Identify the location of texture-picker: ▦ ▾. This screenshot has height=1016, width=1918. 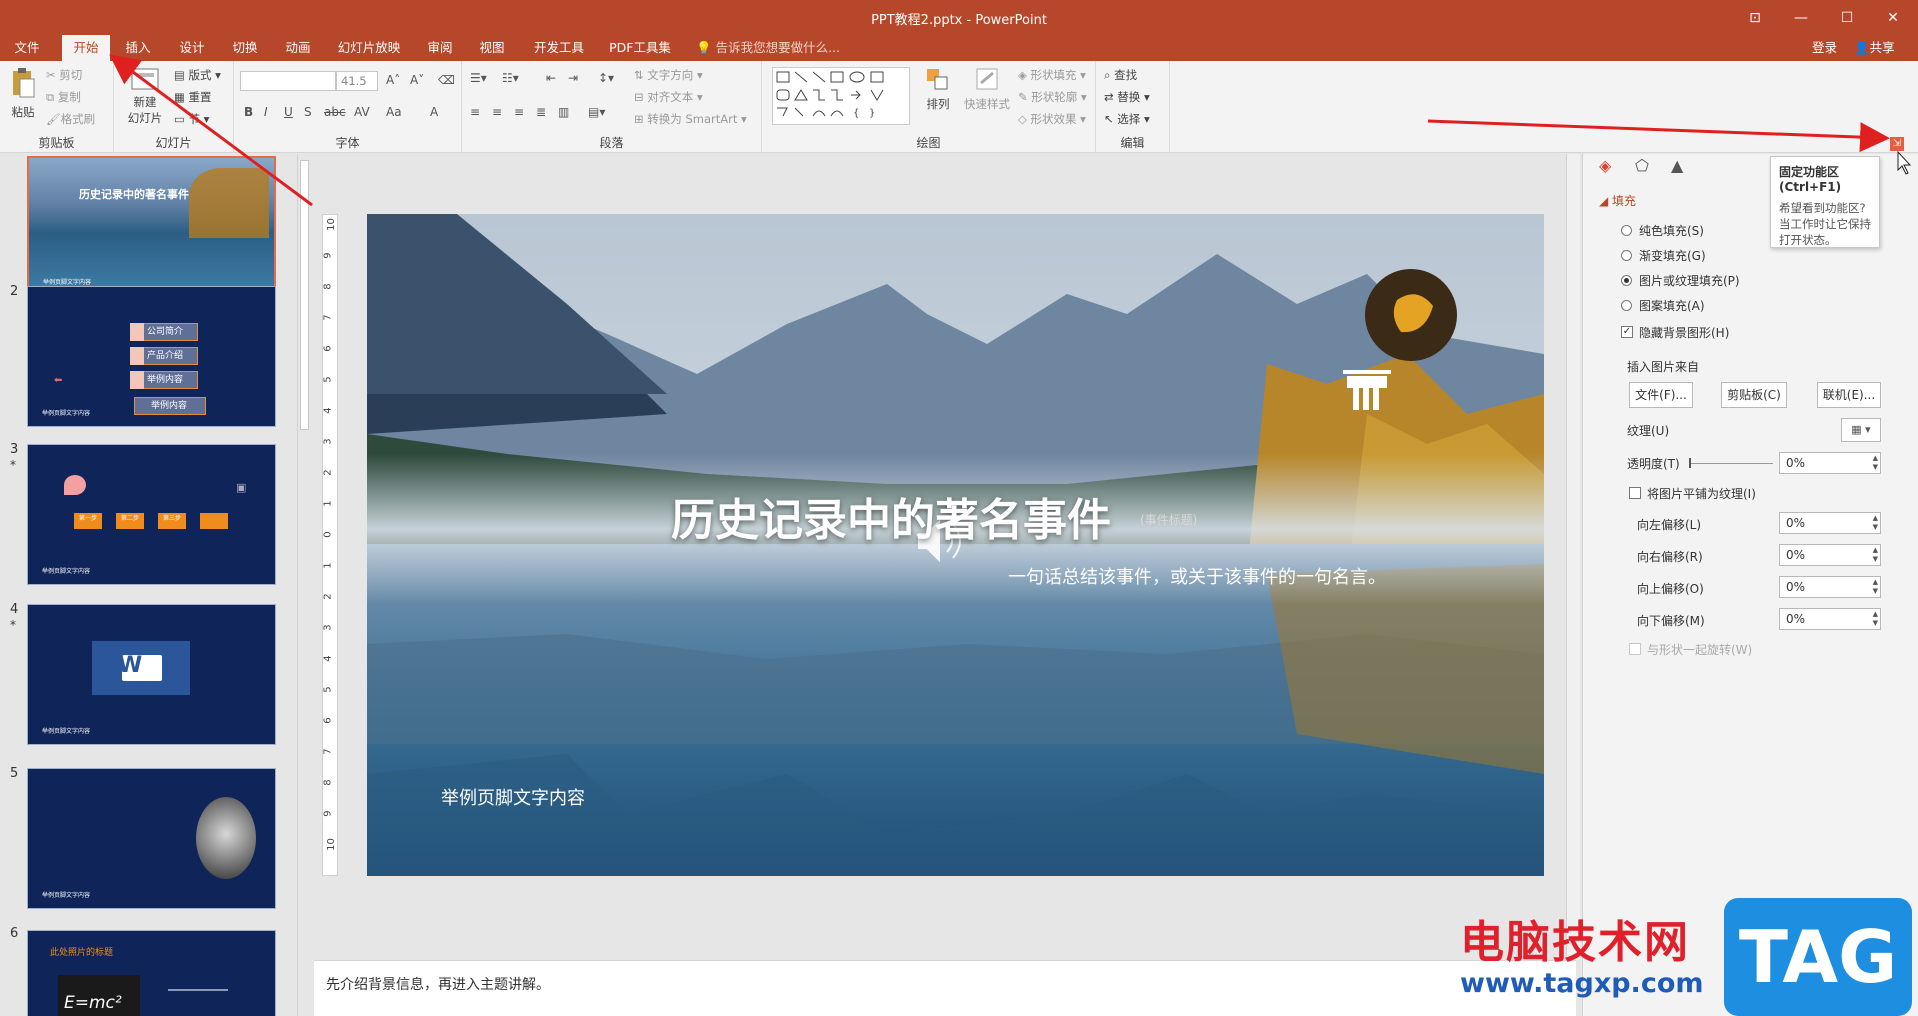
(1861, 430).